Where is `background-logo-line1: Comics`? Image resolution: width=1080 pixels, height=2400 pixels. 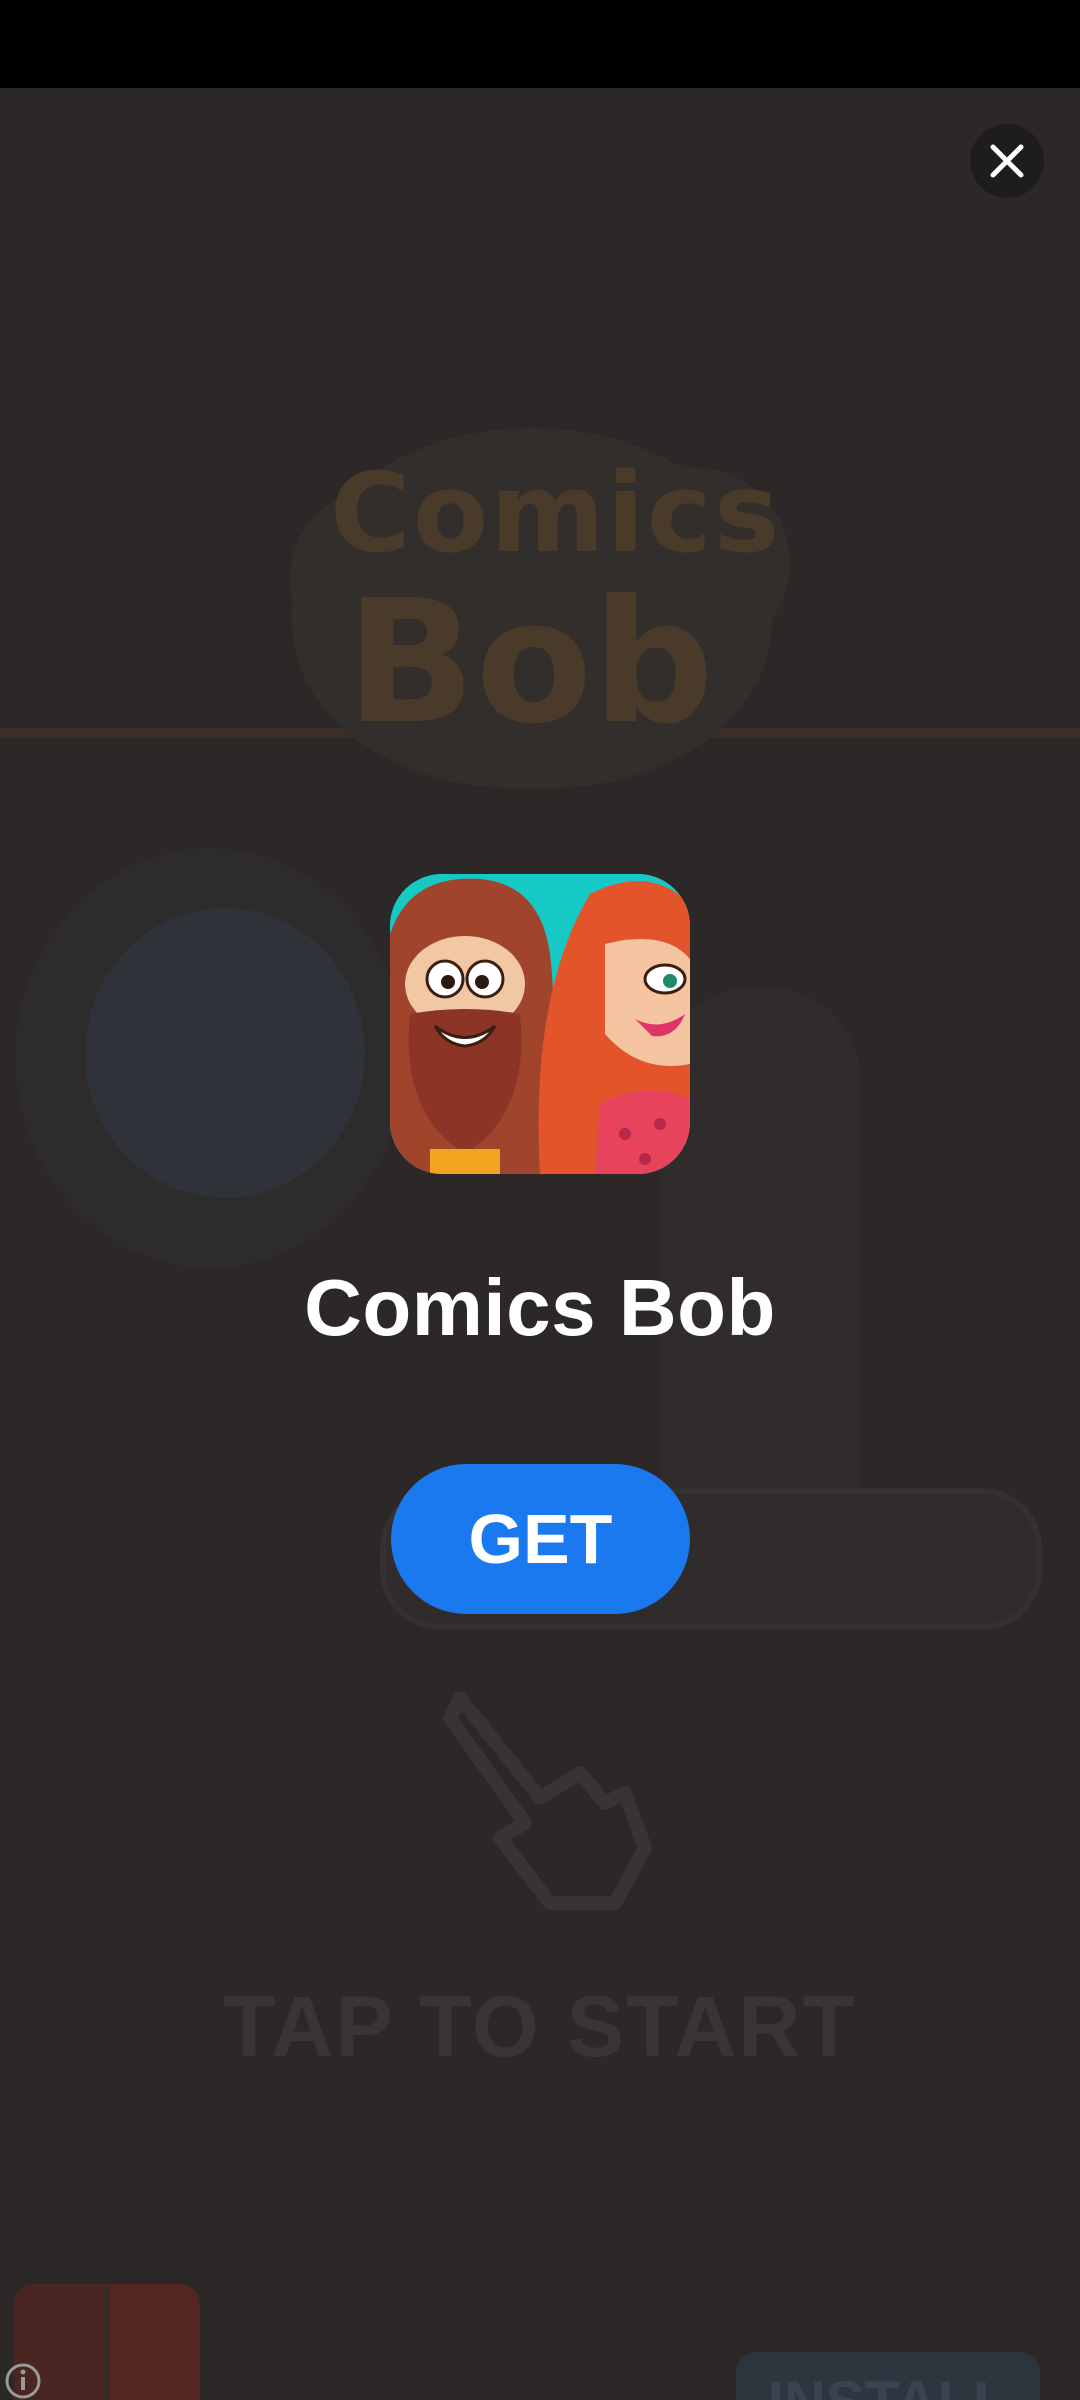
background-logo-line1: Comics is located at coordinates (556, 513).